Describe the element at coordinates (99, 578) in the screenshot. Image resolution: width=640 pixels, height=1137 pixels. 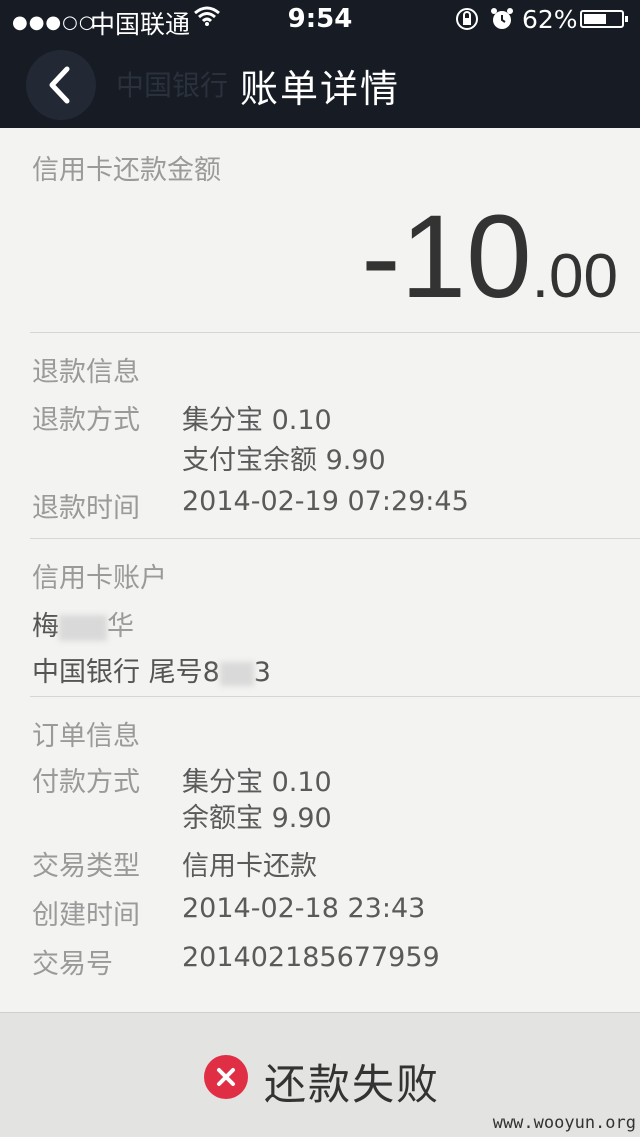
I see `account-heading: 信用卡账户` at that location.